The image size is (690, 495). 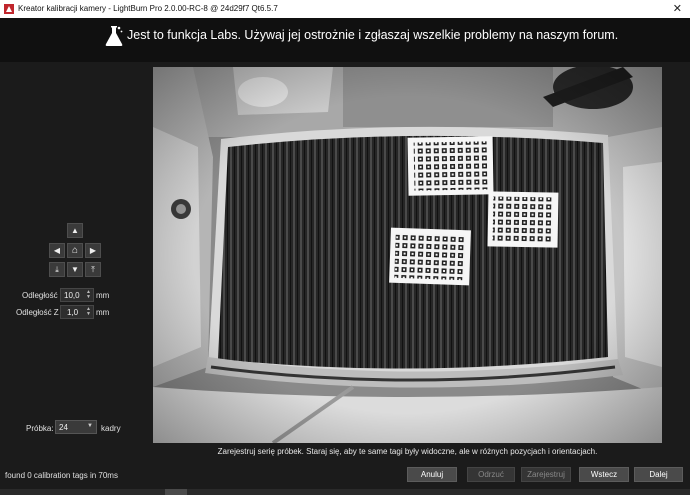 What do you see at coordinates (40, 428) in the screenshot?
I see `sample-label: Próbka:` at bounding box center [40, 428].